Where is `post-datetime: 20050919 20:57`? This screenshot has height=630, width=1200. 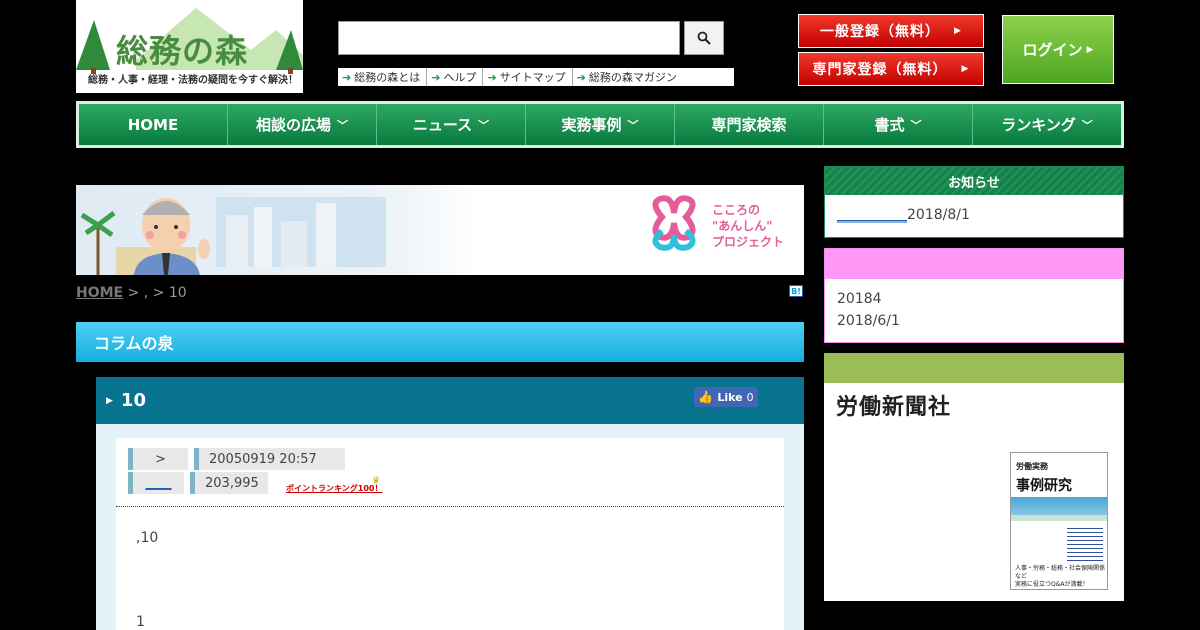 post-datetime: 20050919 20:57 is located at coordinates (269, 459).